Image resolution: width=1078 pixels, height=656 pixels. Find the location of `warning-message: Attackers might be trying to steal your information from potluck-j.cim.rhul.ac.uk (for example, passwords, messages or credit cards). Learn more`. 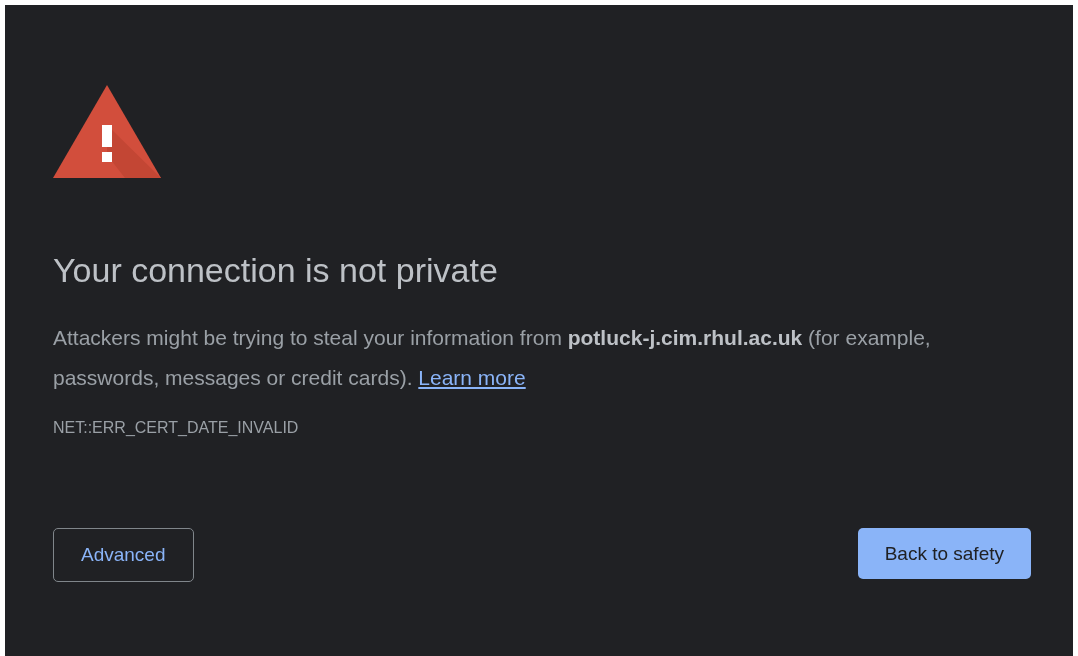

warning-message: Attackers might be trying to steal your information from potluck-j.cim.rhul.ac.uk (for example, passwords, messages or credit cards). Learn more is located at coordinates (492, 358).